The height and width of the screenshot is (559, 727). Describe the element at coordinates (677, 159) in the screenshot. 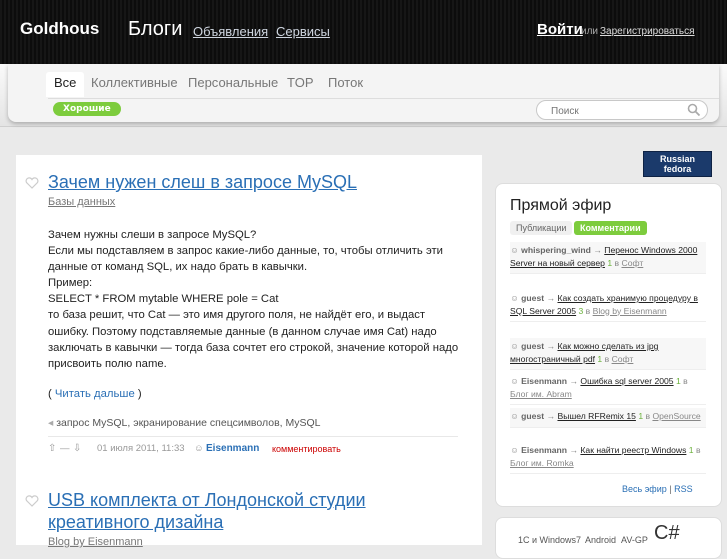

I see `banner-line: Russian` at that location.